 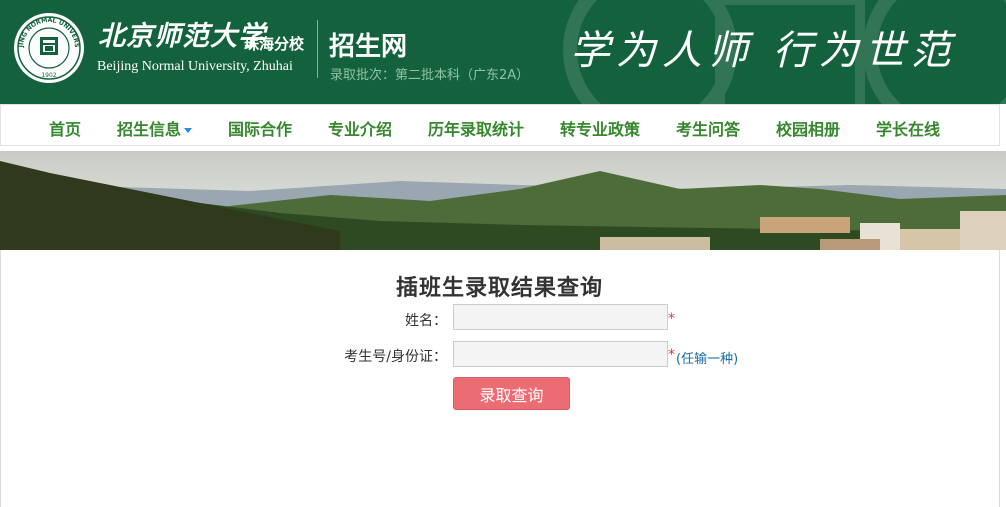 I want to click on nav-admission-stats: 历年录取统计, so click(x=476, y=128).